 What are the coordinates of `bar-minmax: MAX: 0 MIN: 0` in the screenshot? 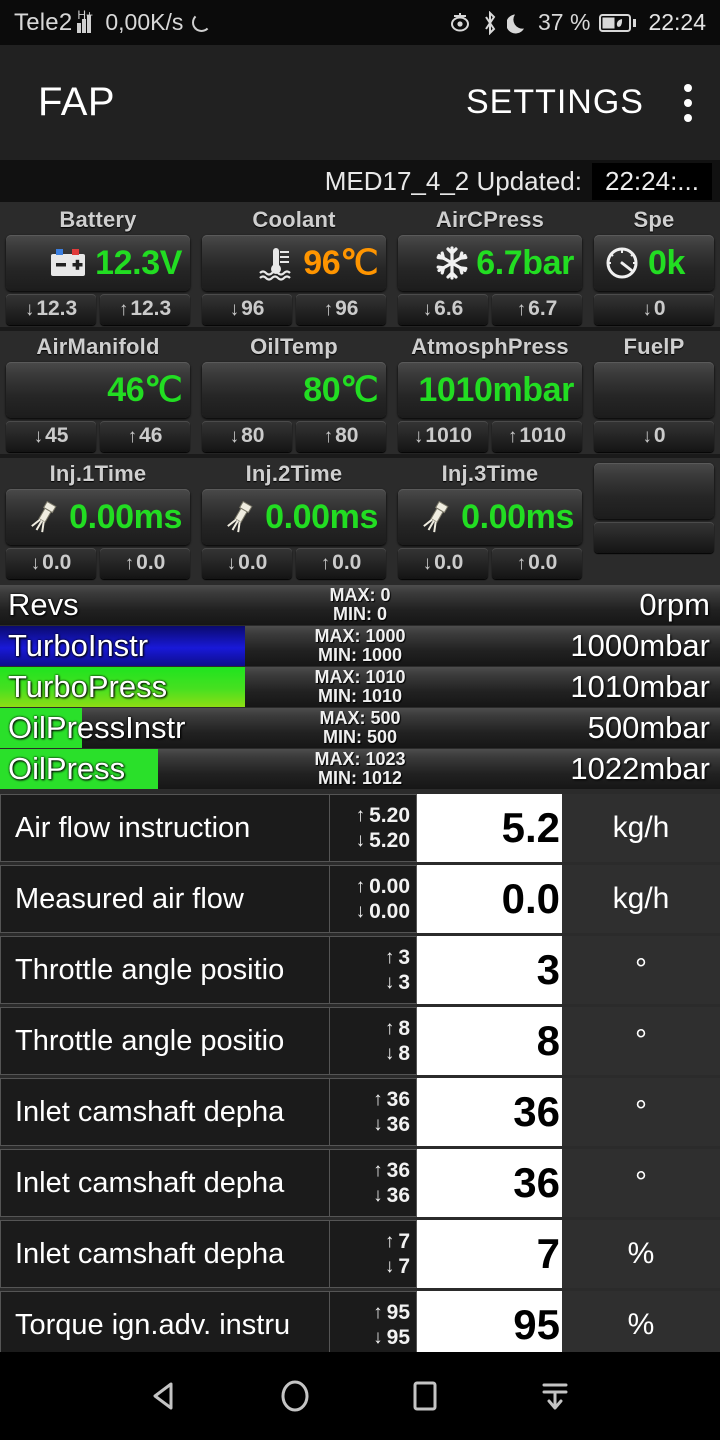 It's located at (360, 605).